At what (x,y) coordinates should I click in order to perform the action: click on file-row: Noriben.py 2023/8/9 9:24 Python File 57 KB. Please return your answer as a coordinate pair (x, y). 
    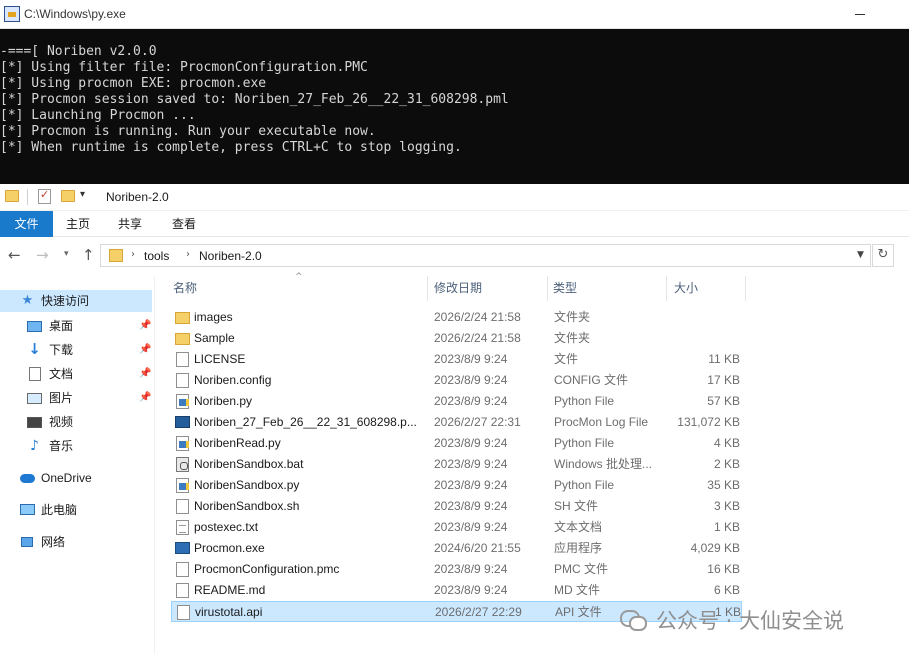
    Looking at the image, I should click on (456, 401).